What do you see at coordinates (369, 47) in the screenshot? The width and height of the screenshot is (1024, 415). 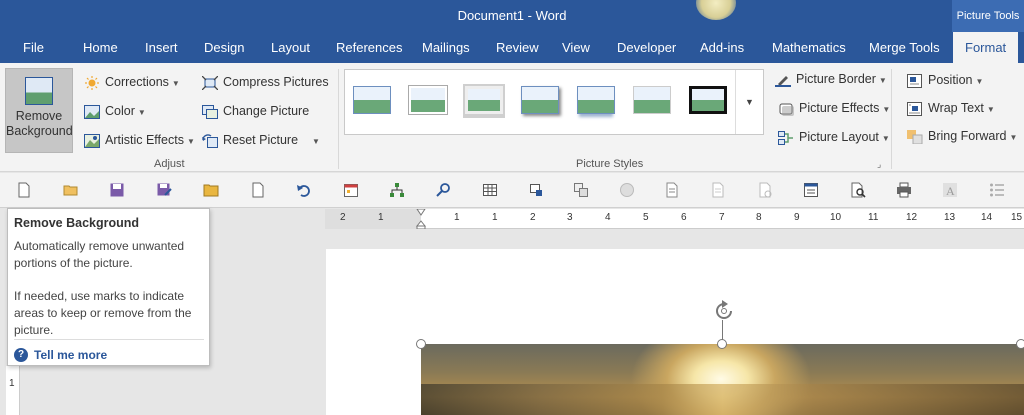 I see `tab-references: References` at bounding box center [369, 47].